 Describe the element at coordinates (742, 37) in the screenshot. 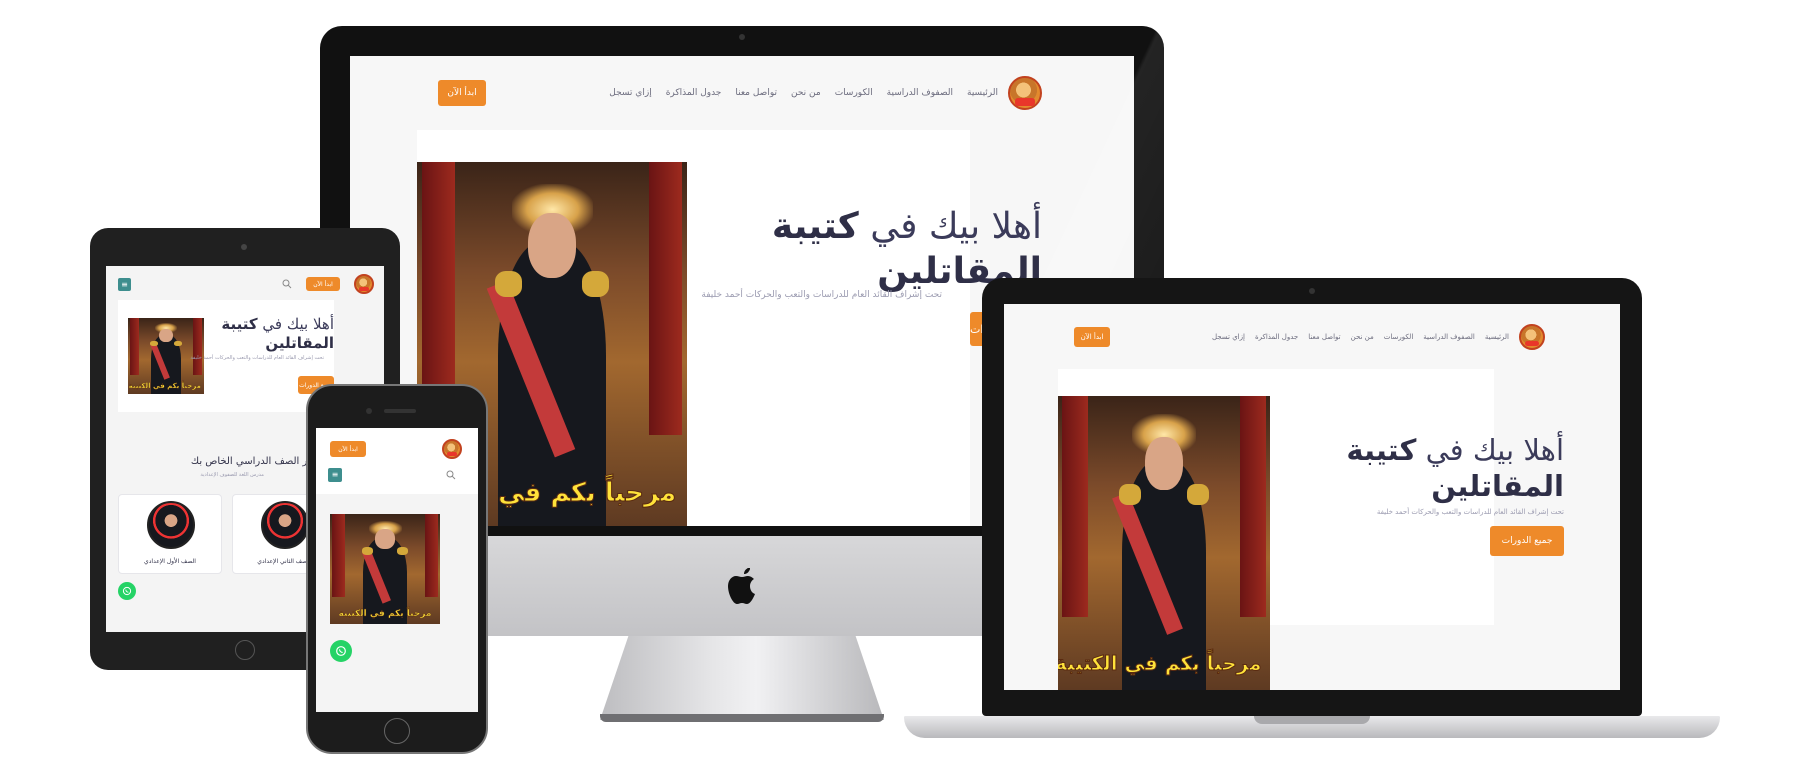

I see `imac-camera` at that location.